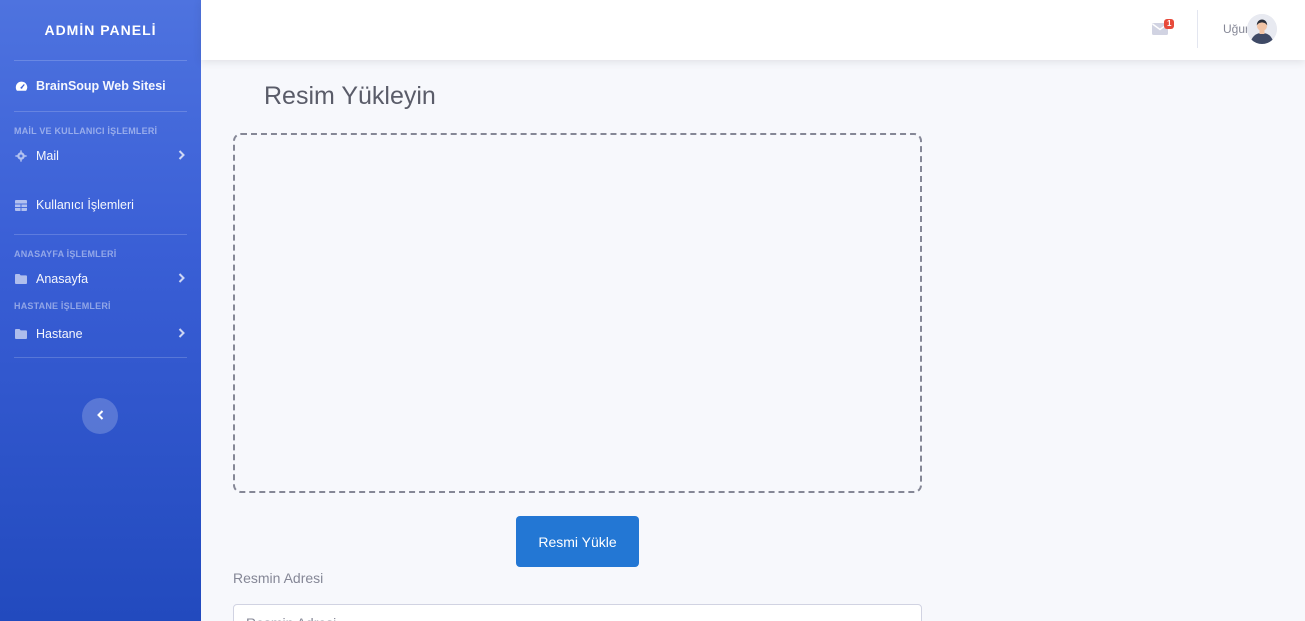  I want to click on sidebar-heading-mail-users: MAİL VE KULLANICI İŞLEMLERİ, so click(86, 131).